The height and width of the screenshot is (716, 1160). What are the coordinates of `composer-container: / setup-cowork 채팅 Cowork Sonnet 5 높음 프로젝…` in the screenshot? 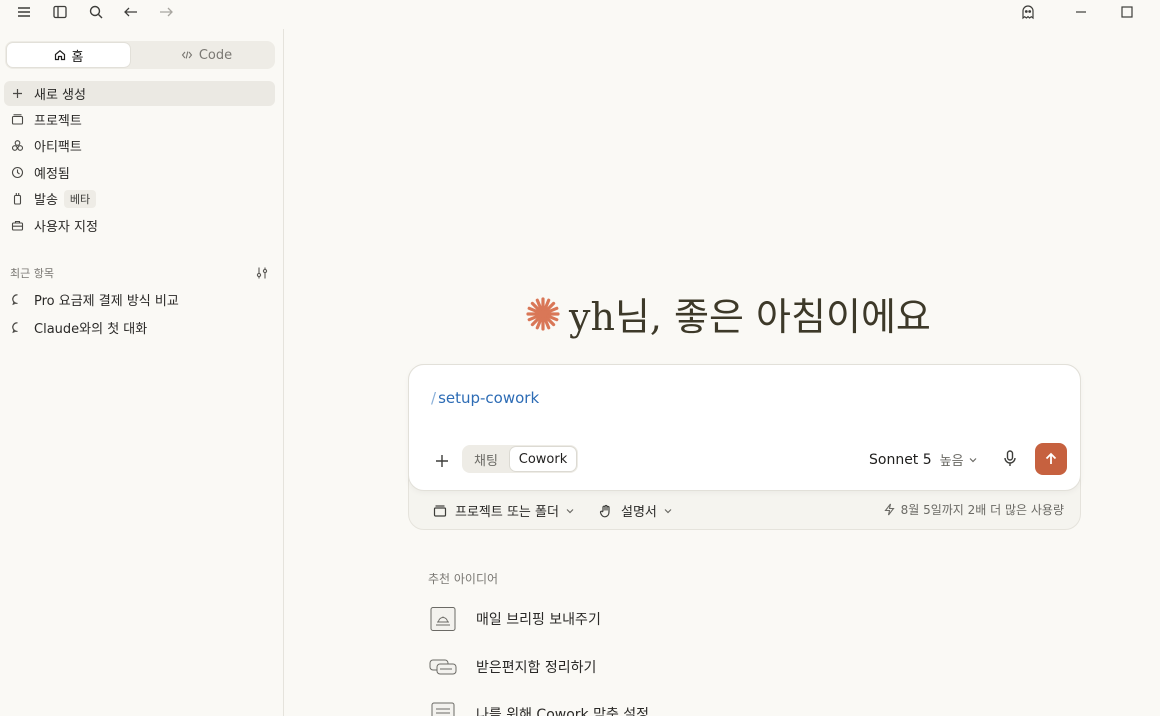 It's located at (744, 447).